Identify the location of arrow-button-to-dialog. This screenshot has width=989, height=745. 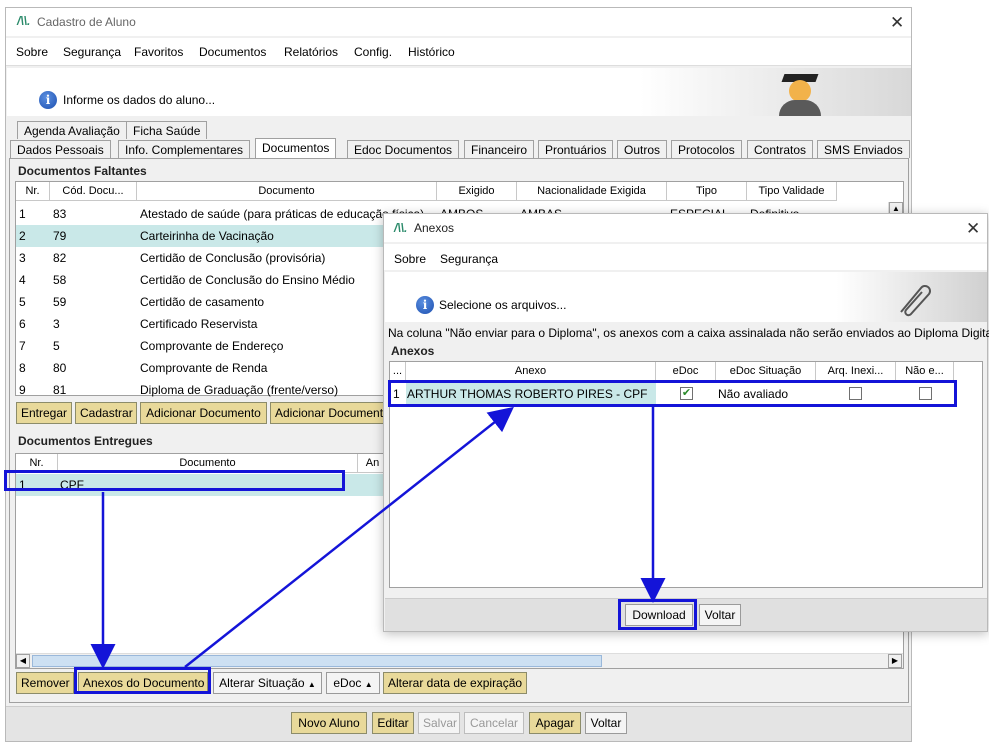
(349, 537).